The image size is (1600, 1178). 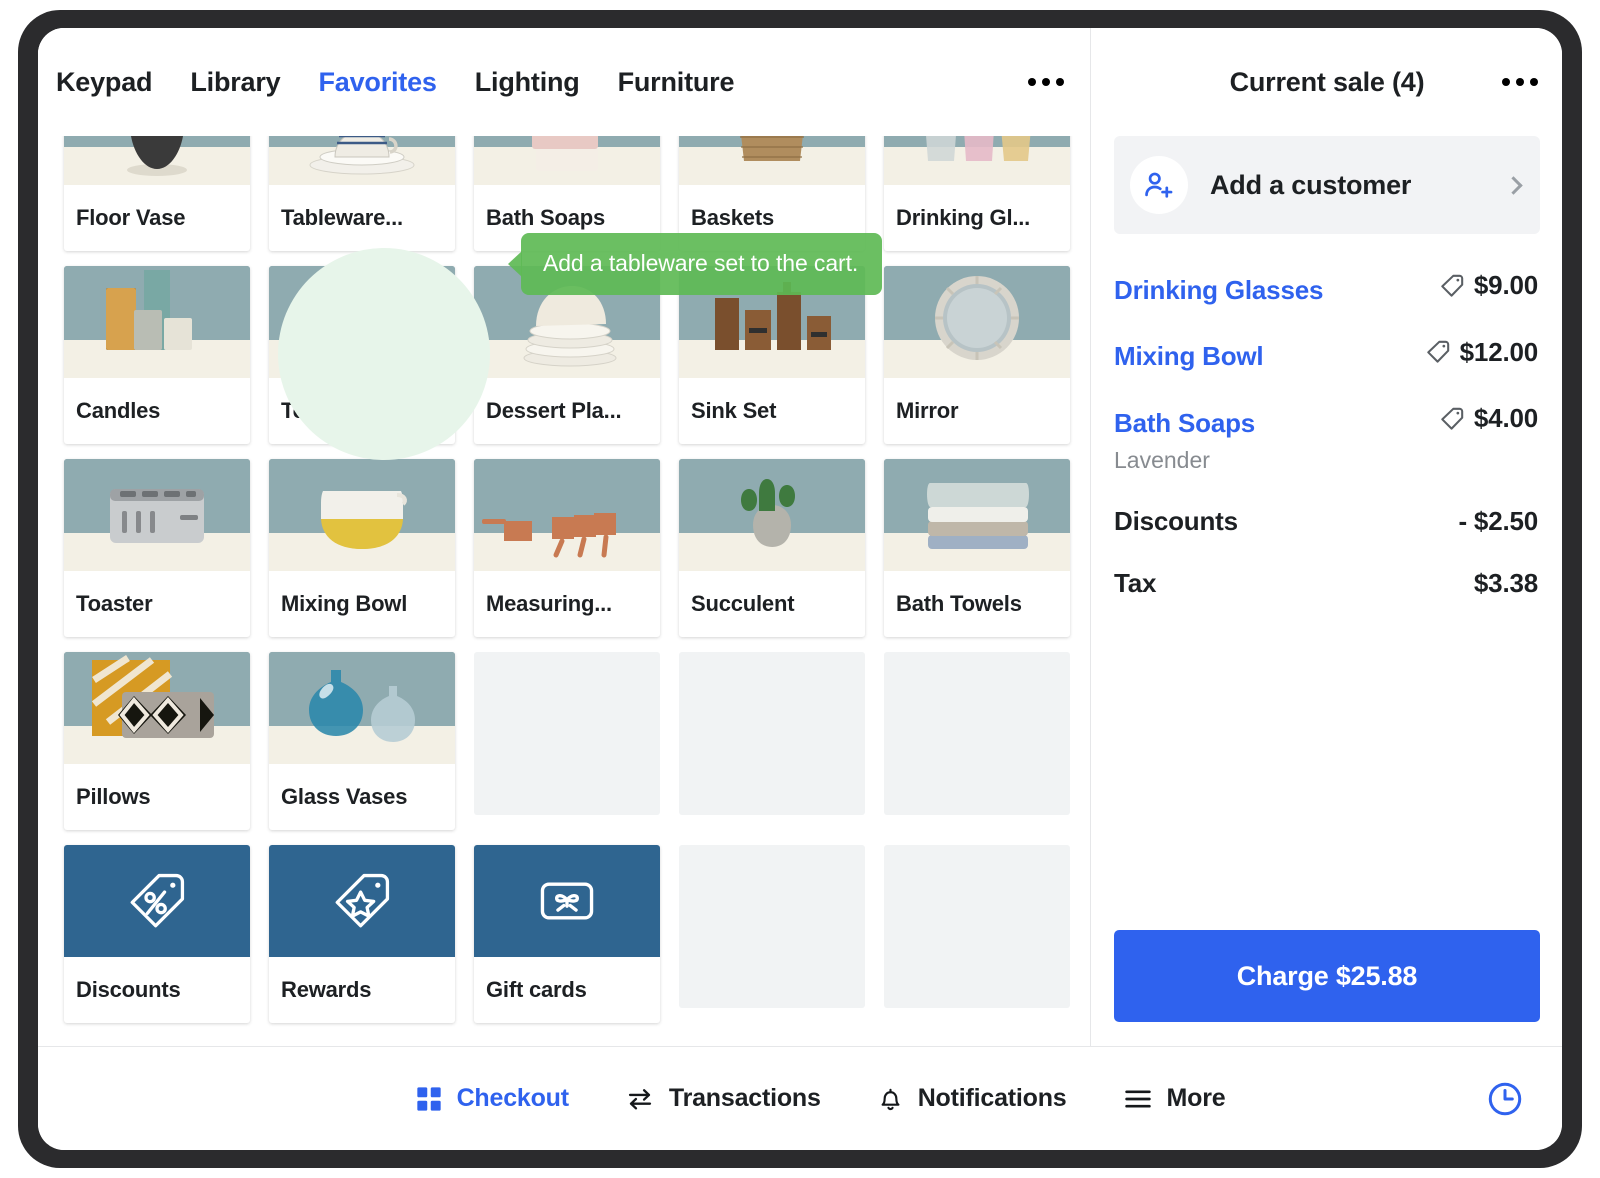 What do you see at coordinates (1046, 82) in the screenshot?
I see `catalog-overflow-menu-icon` at bounding box center [1046, 82].